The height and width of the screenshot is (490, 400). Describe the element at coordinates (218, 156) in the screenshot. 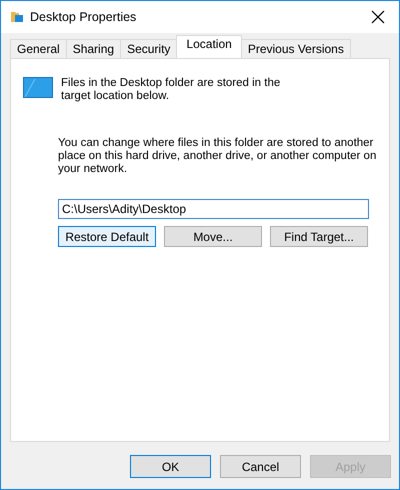

I see `description-text: You can change where files in this folder are stored to another place on this hard drive, another drive, or another computer on your network.` at that location.